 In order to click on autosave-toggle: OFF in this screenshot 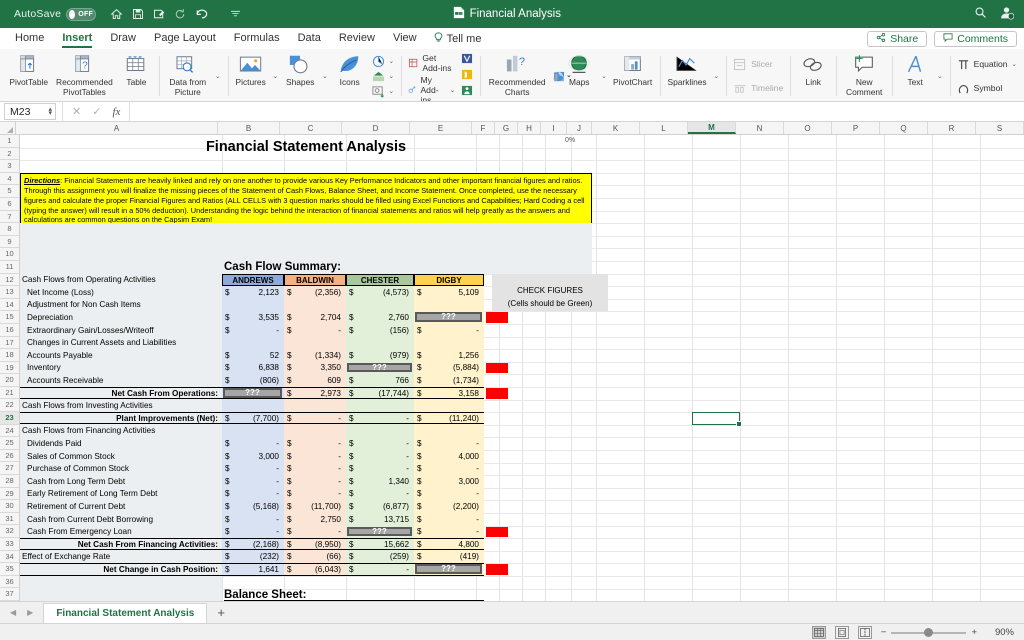, I will do `click(81, 14)`.